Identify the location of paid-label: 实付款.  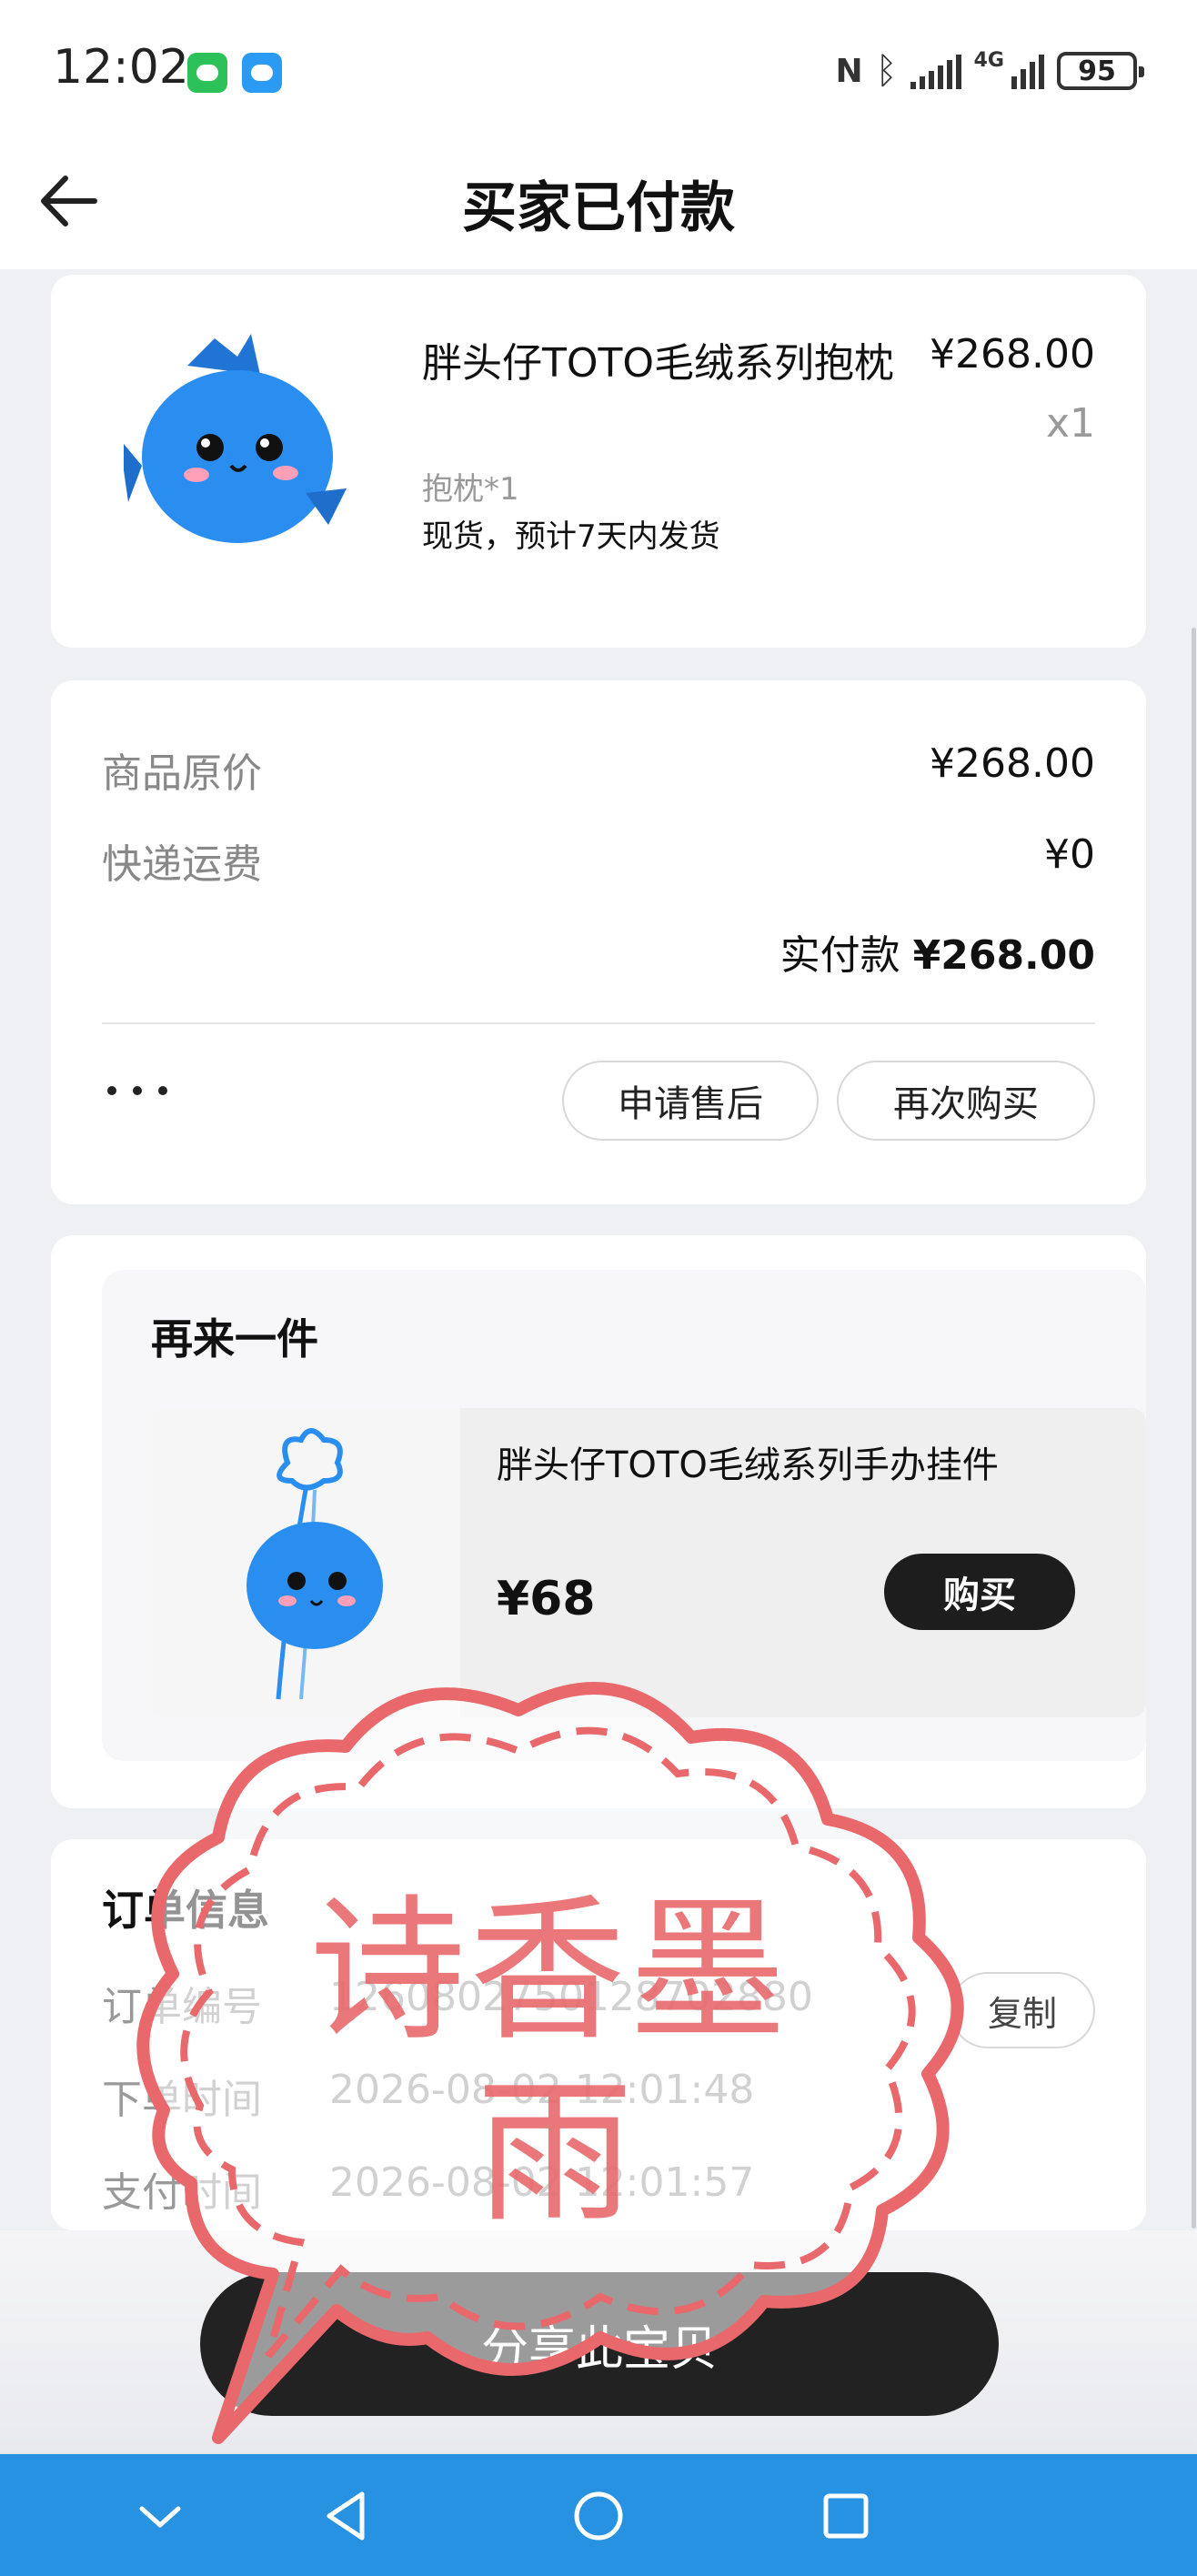
(840, 955).